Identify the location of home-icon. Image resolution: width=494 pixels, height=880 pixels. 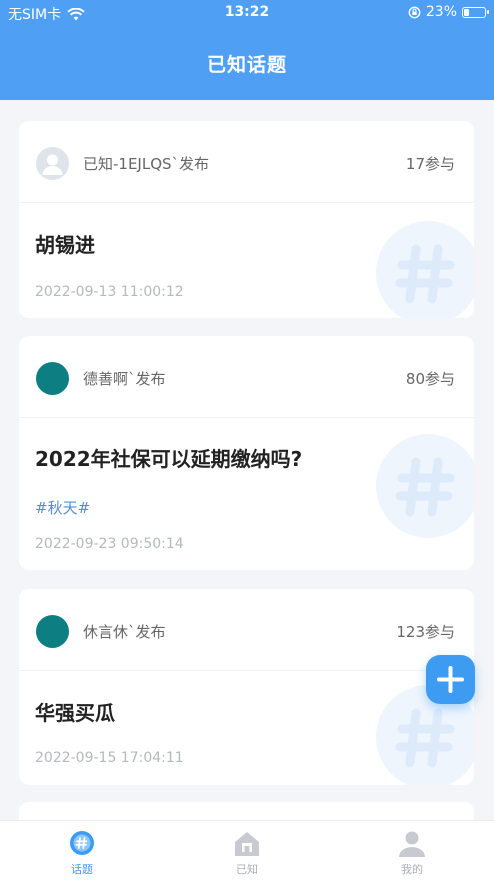
(247, 844).